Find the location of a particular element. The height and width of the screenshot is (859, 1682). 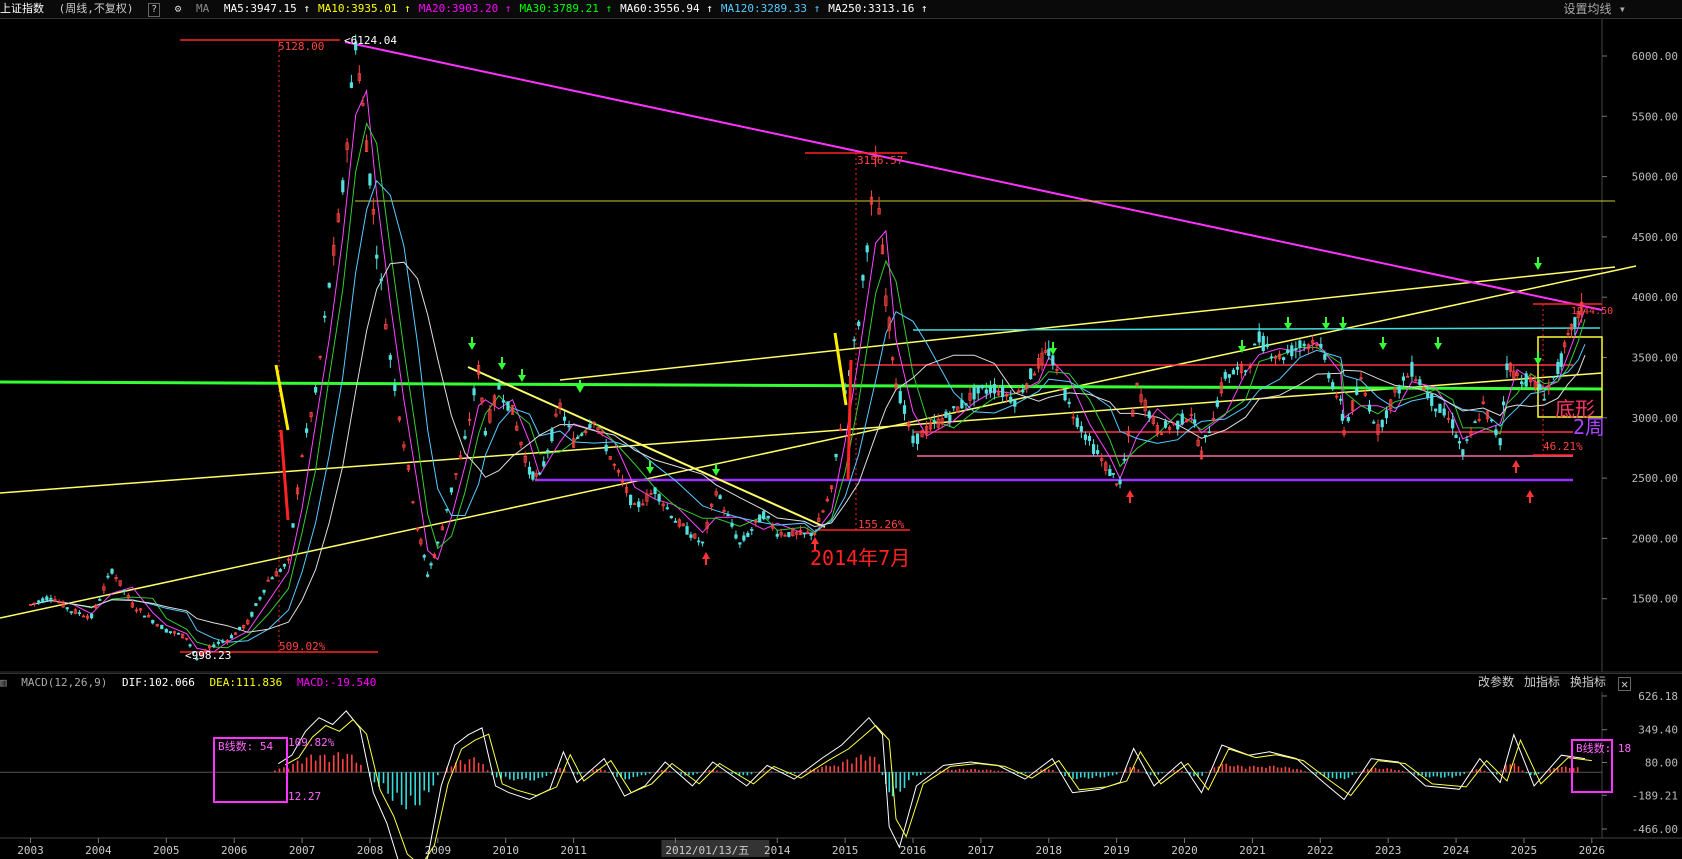

x-tick-13: 2017 is located at coordinates (981, 850).